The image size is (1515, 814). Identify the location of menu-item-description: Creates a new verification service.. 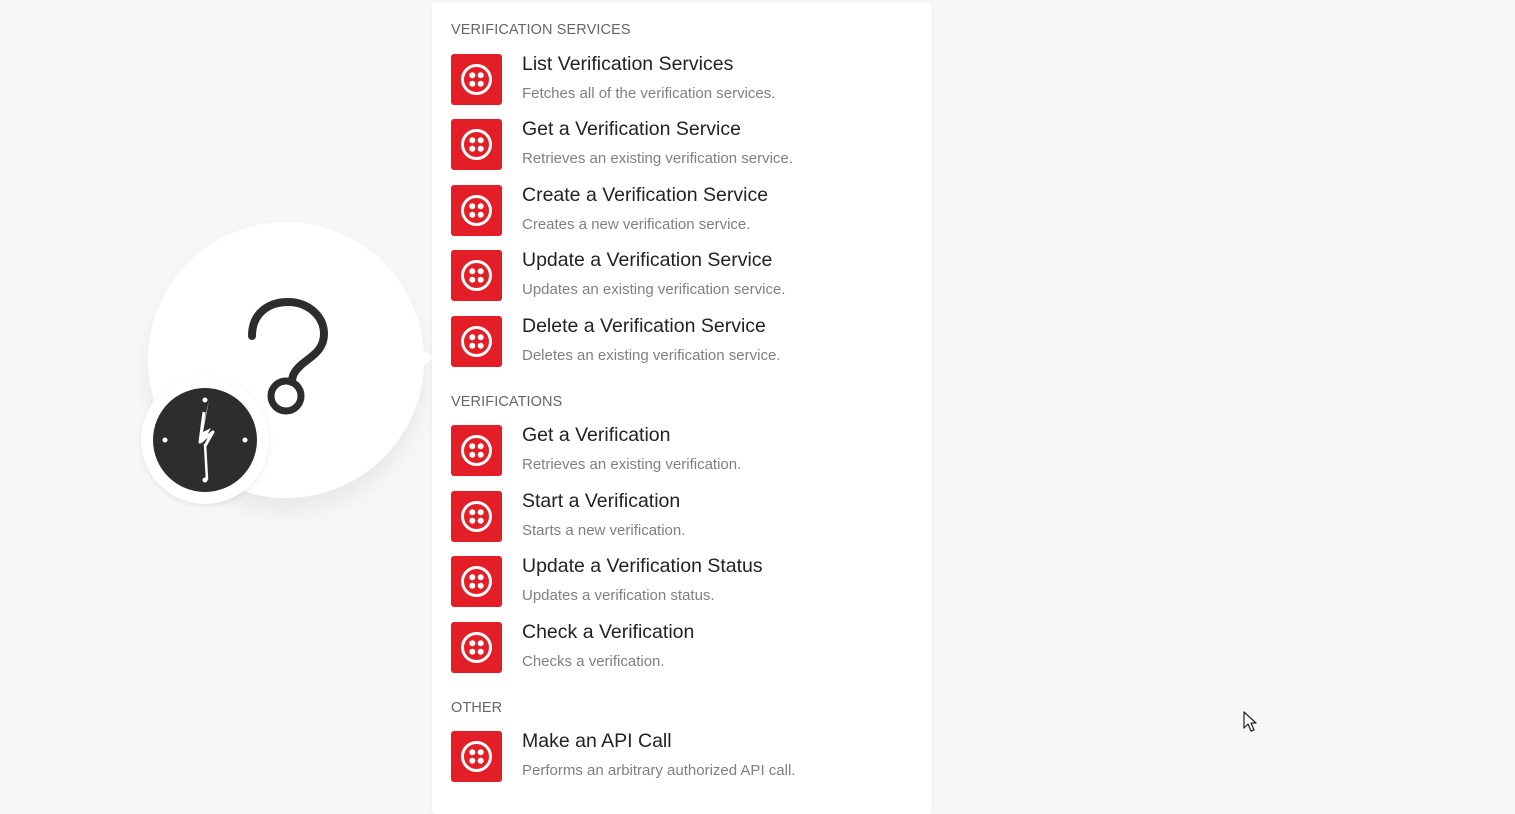
(636, 224).